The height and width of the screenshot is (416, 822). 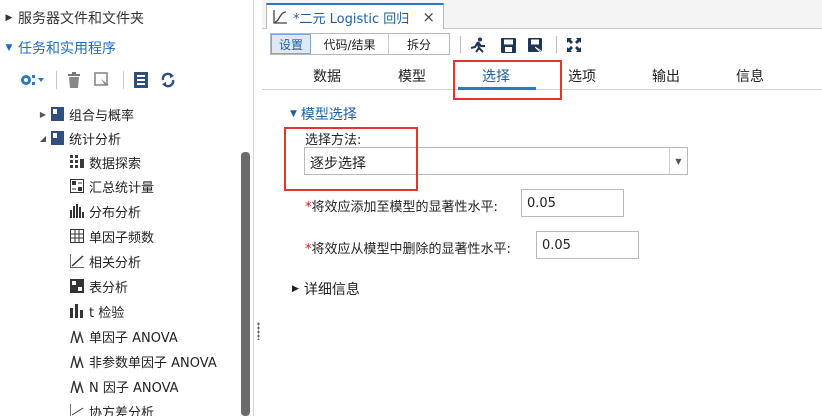 I want to click on highlight-box-selection-method, so click(x=351, y=159).